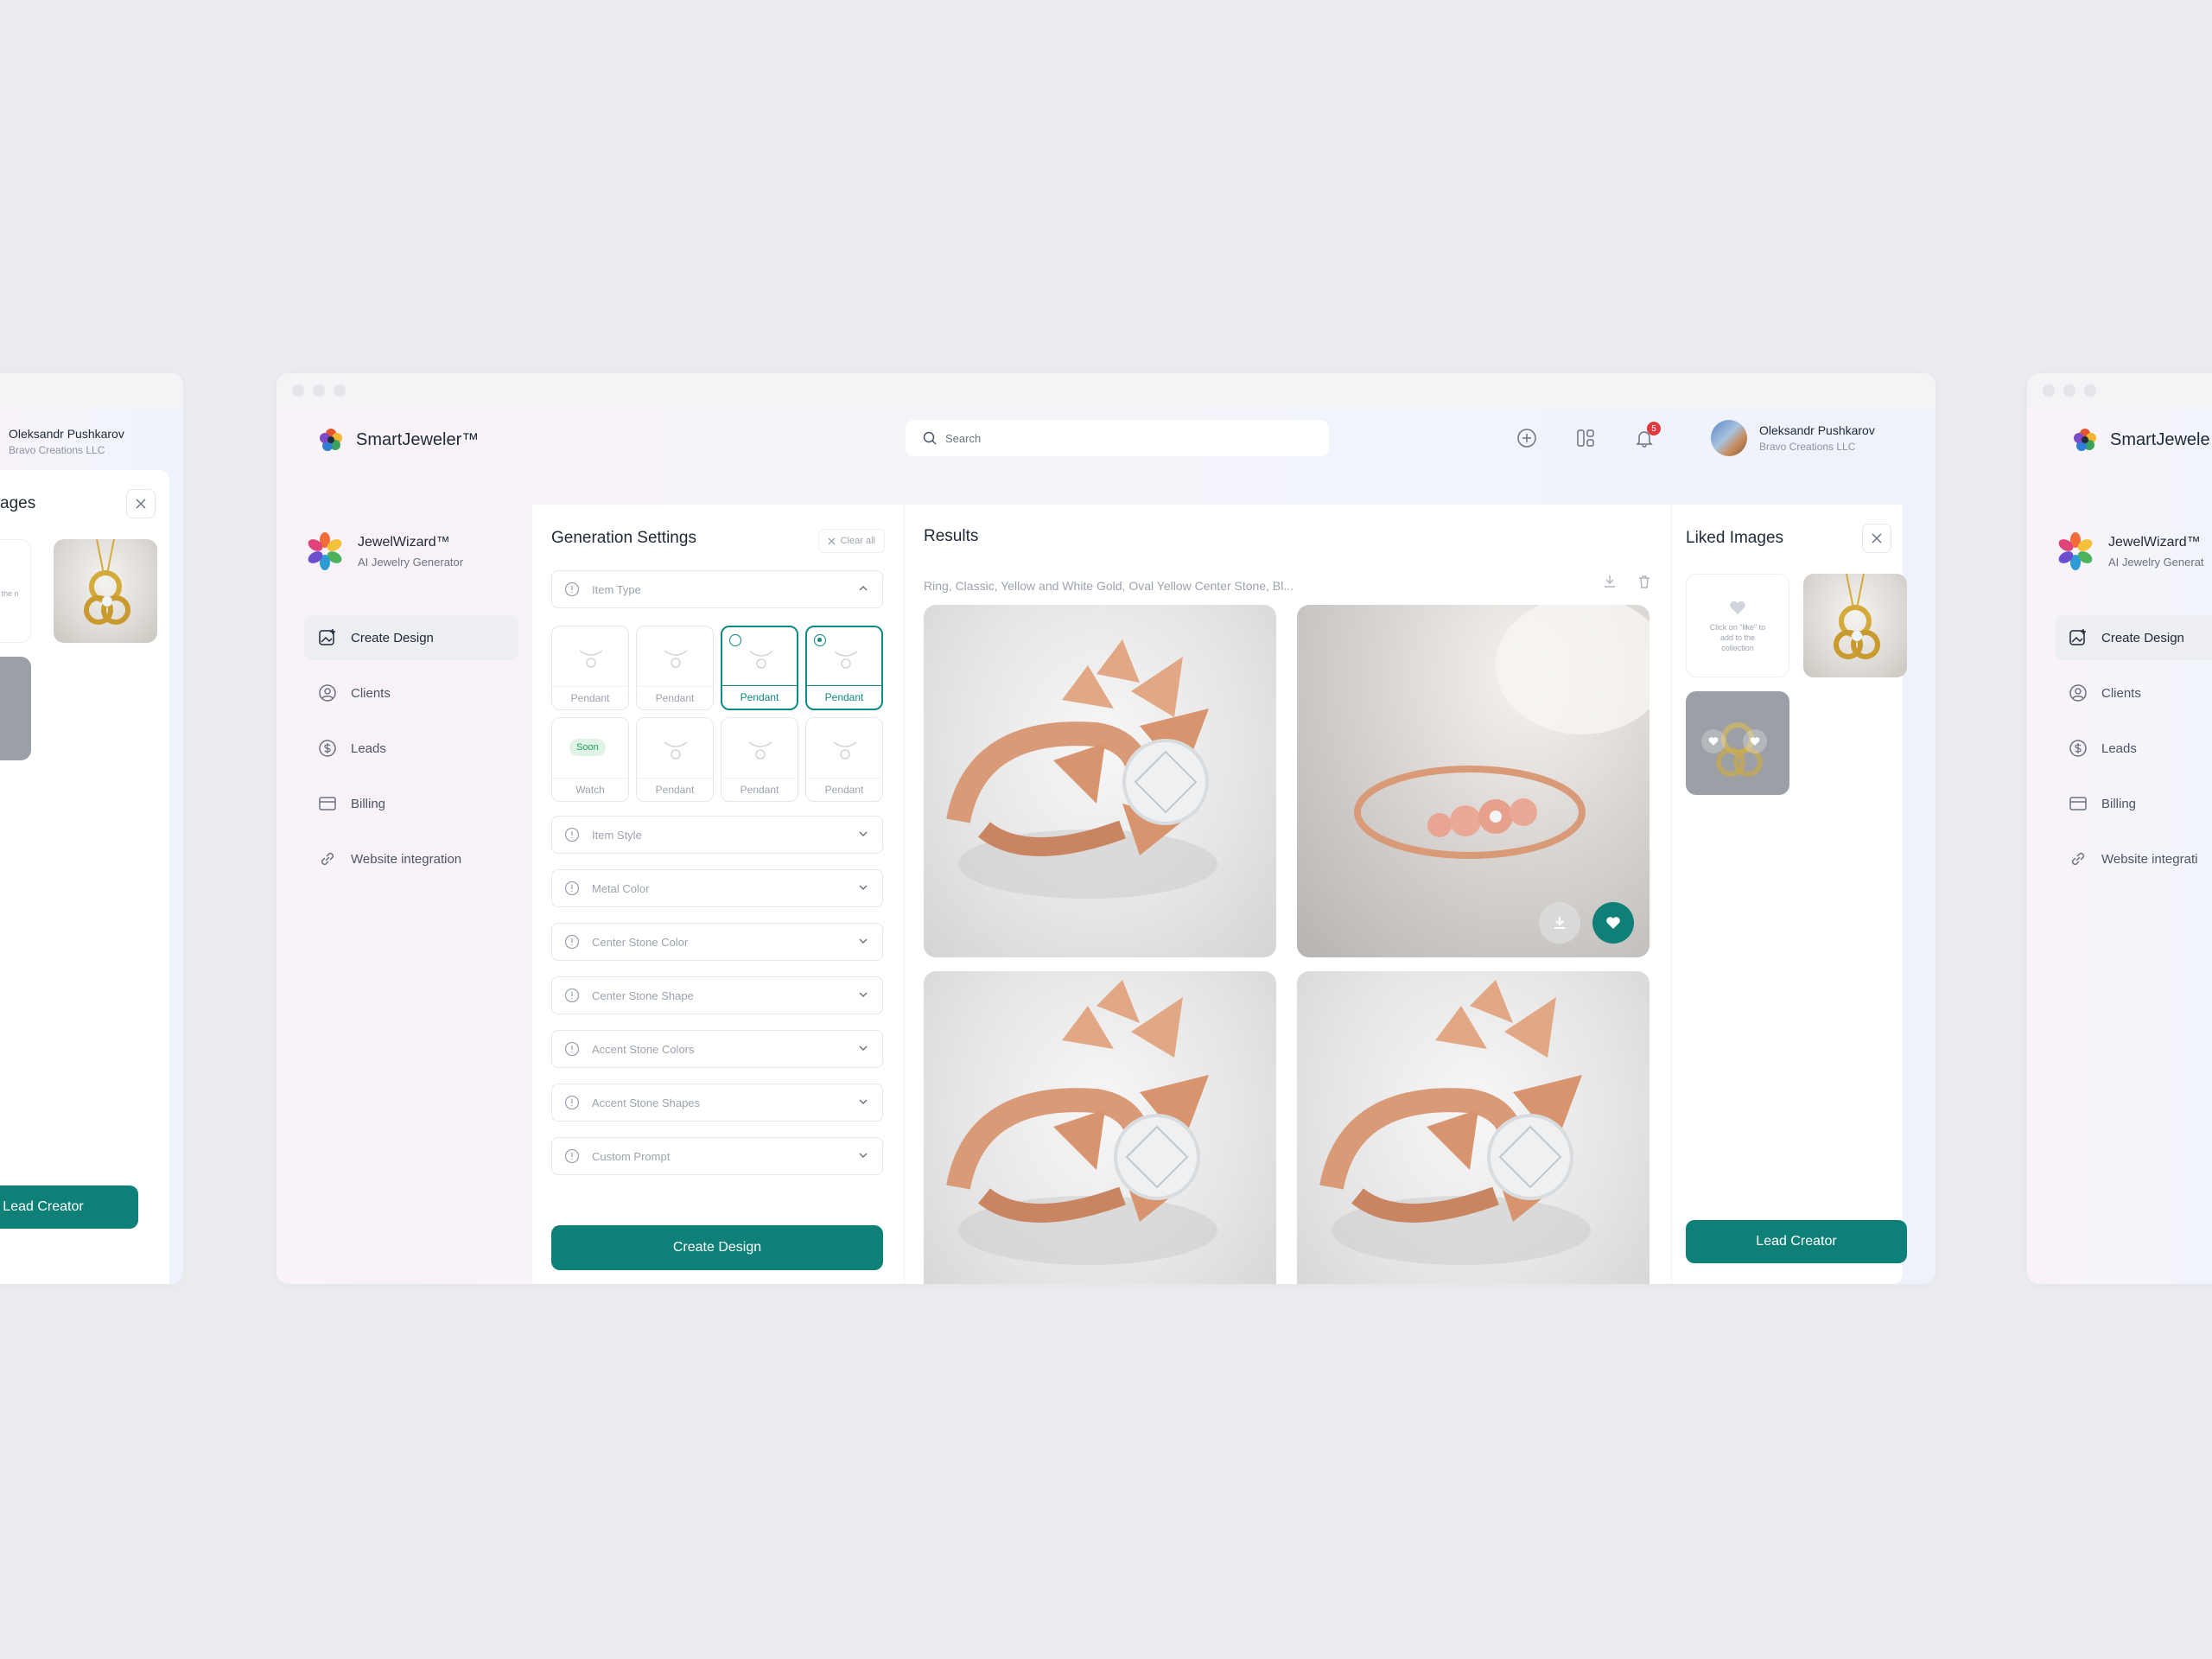 Image resolution: width=2212 pixels, height=1659 pixels. What do you see at coordinates (57, 450) in the screenshot?
I see `user-org: Bravo Creations LLC` at bounding box center [57, 450].